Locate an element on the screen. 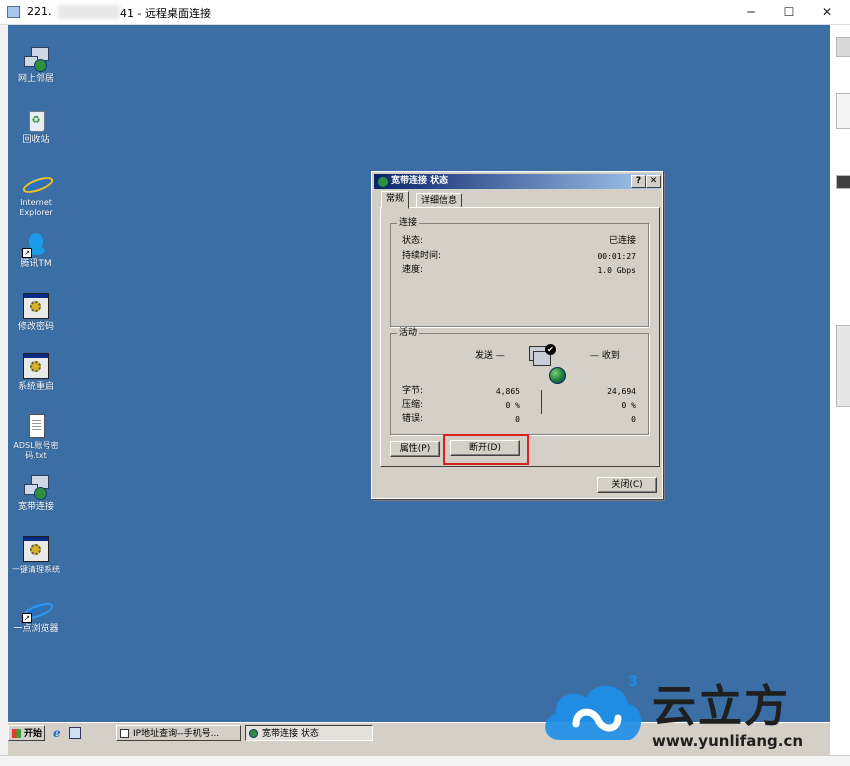  yunlifang-cloud-logo-icon: 3 is located at coordinates (593, 707).